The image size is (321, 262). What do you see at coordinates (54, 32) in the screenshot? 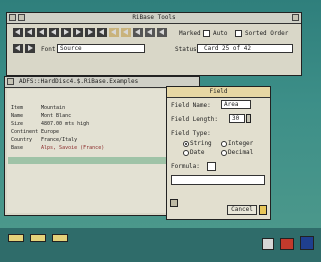
I see `stop-button` at bounding box center [54, 32].